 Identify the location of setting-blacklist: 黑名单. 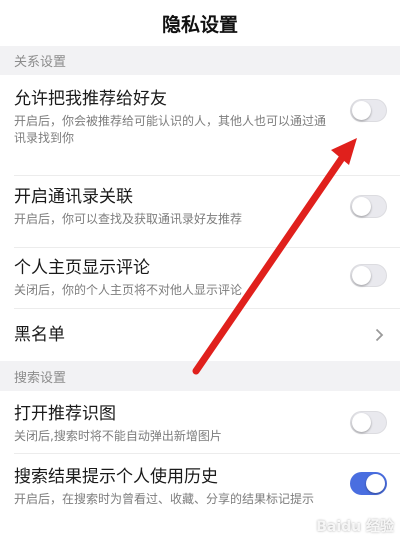
(200, 335).